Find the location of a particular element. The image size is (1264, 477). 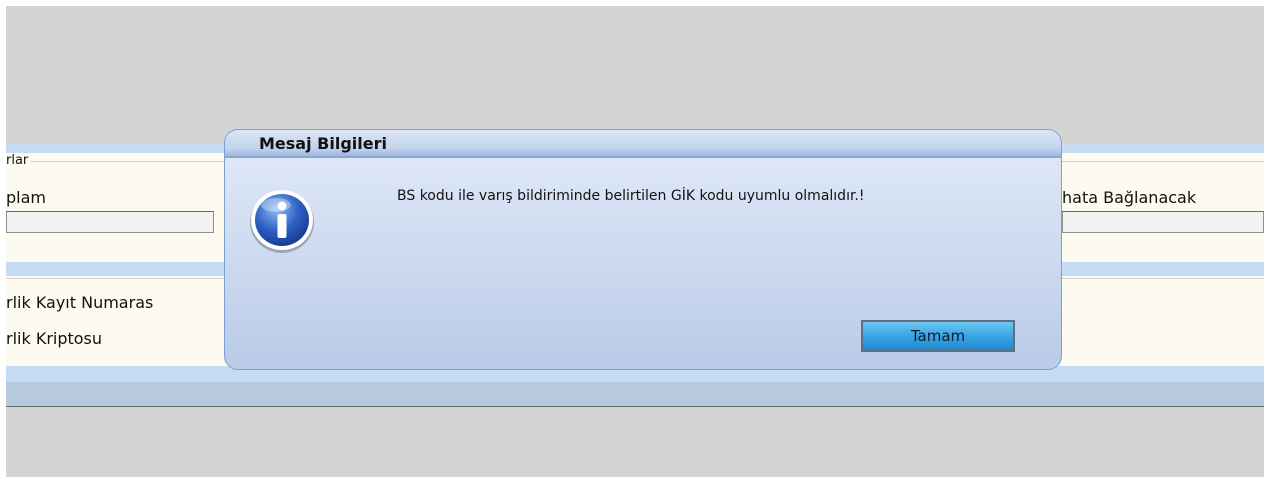

ok-button: Tamam is located at coordinates (938, 336).